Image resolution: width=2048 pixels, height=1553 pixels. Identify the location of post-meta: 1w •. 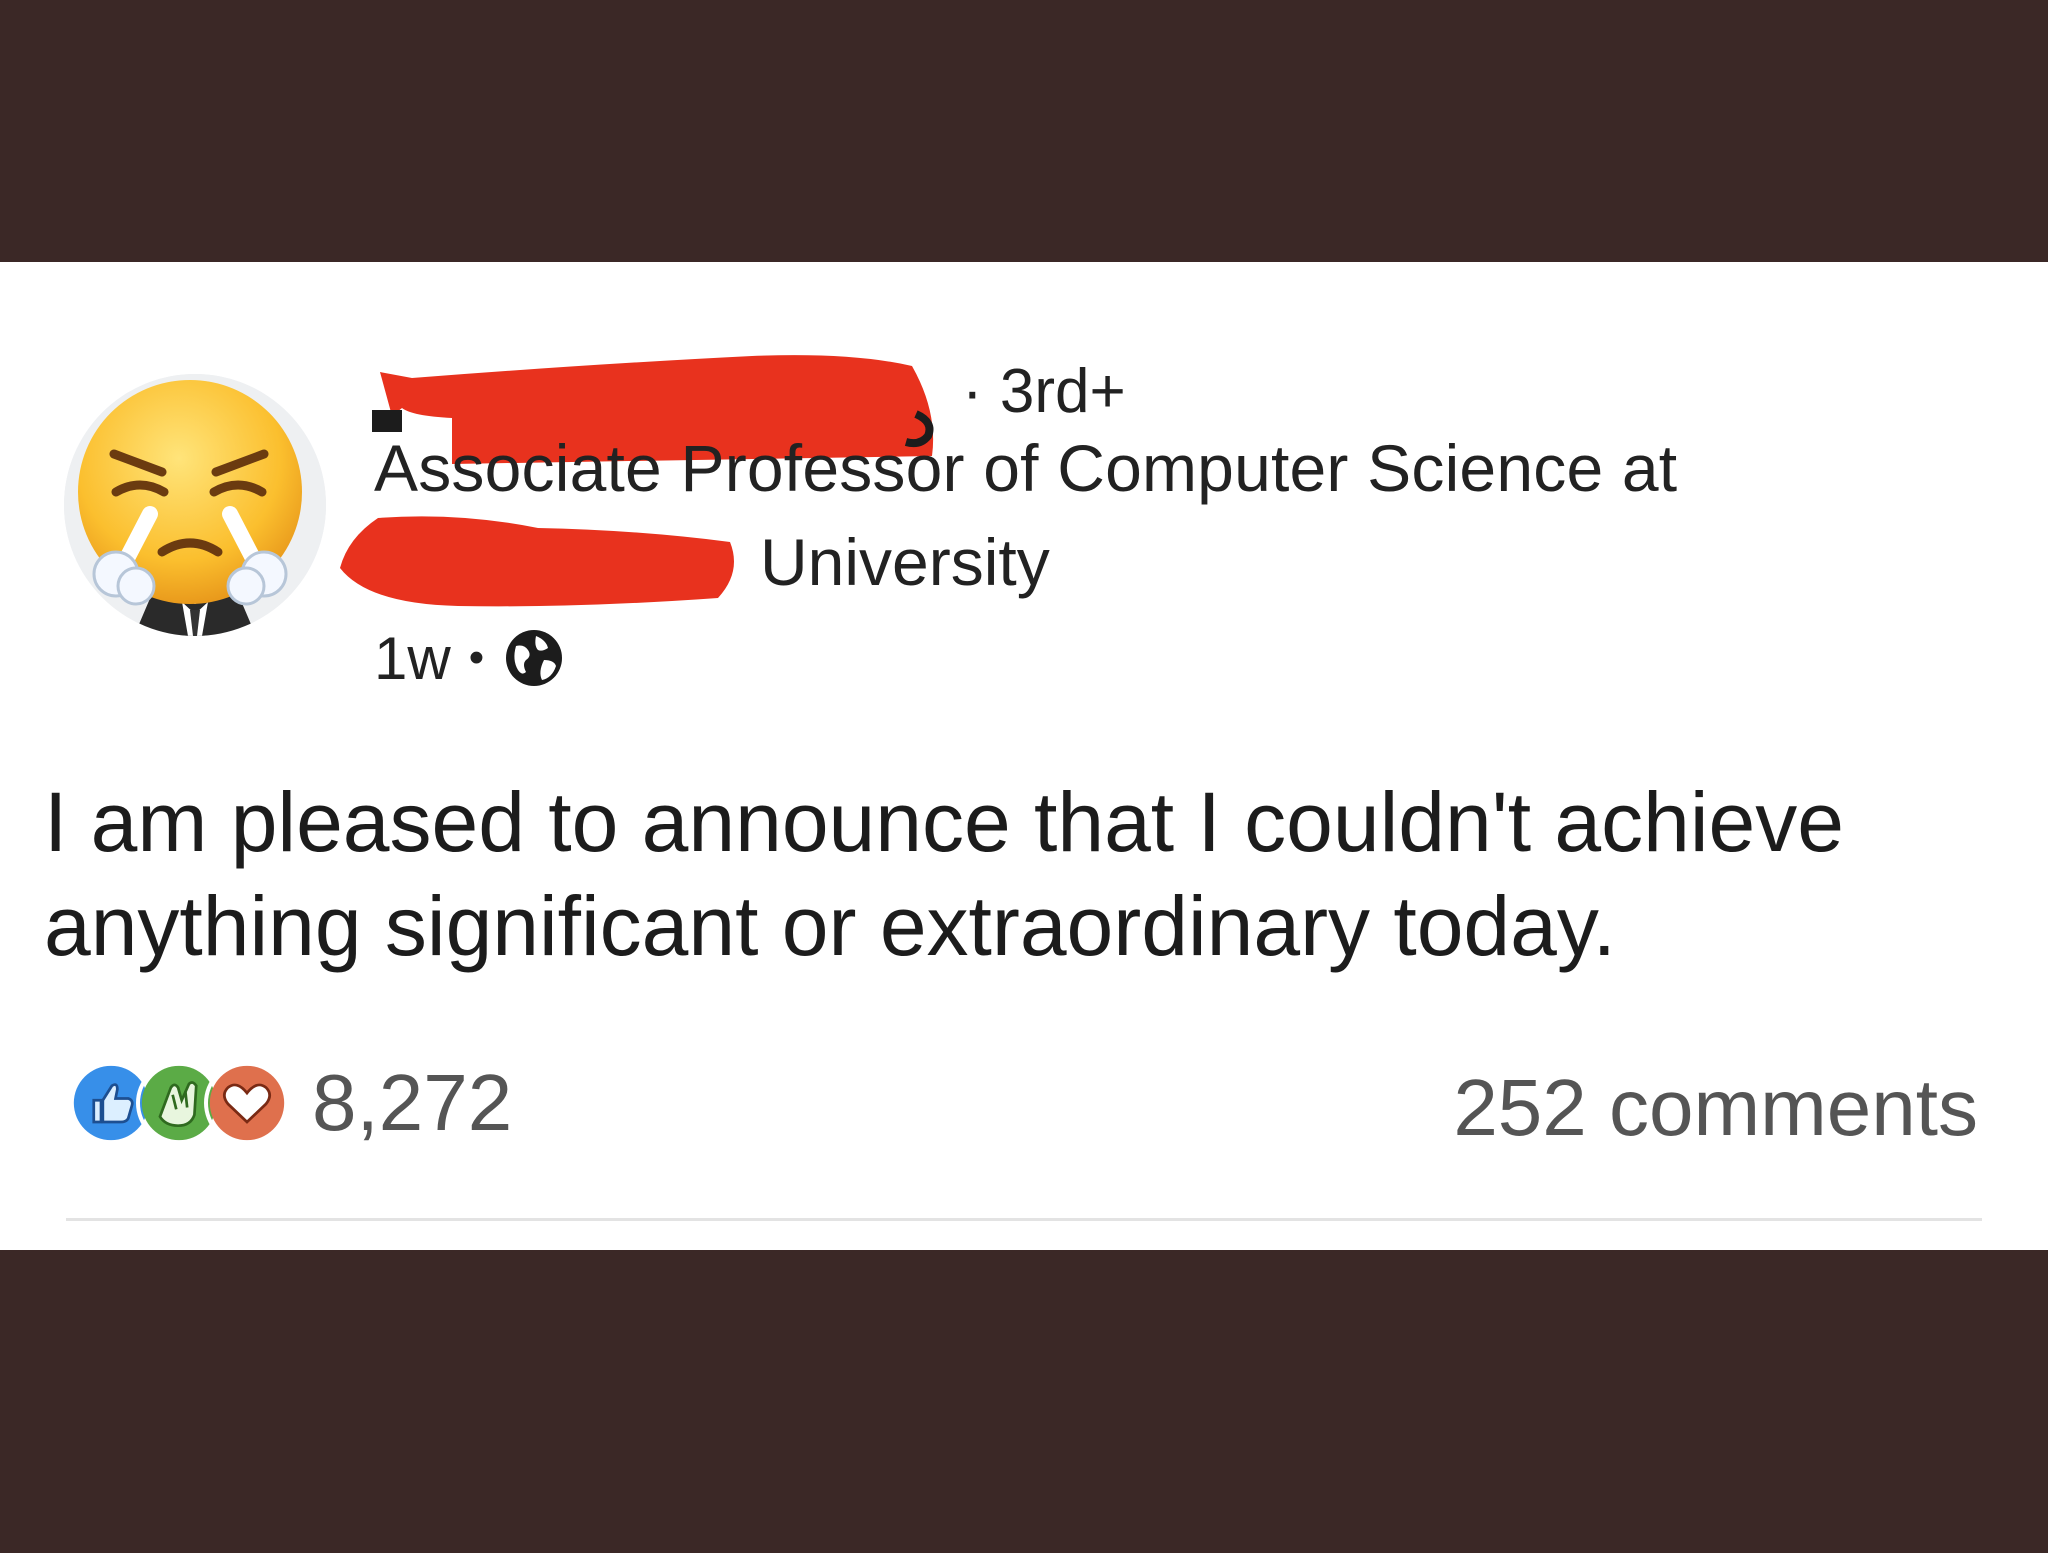
(470, 658).